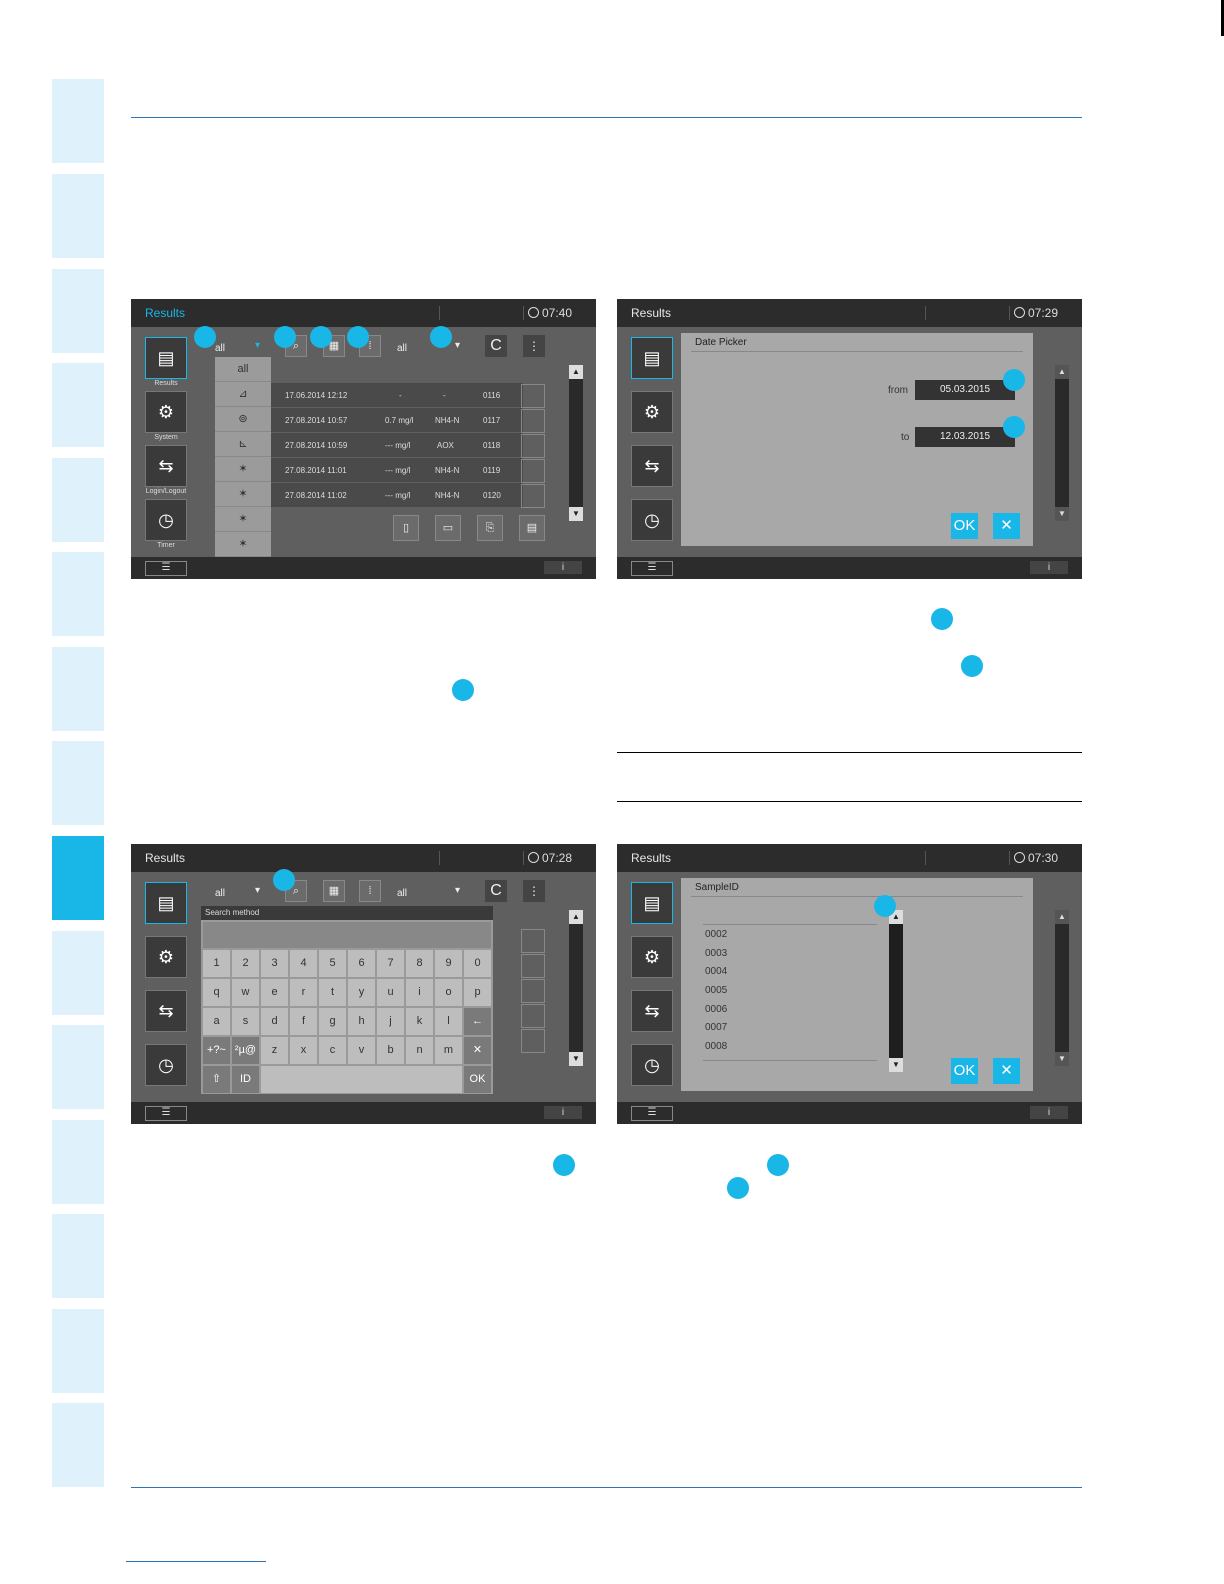  I want to click on to-date-field: 12.03.2015, so click(965, 437).